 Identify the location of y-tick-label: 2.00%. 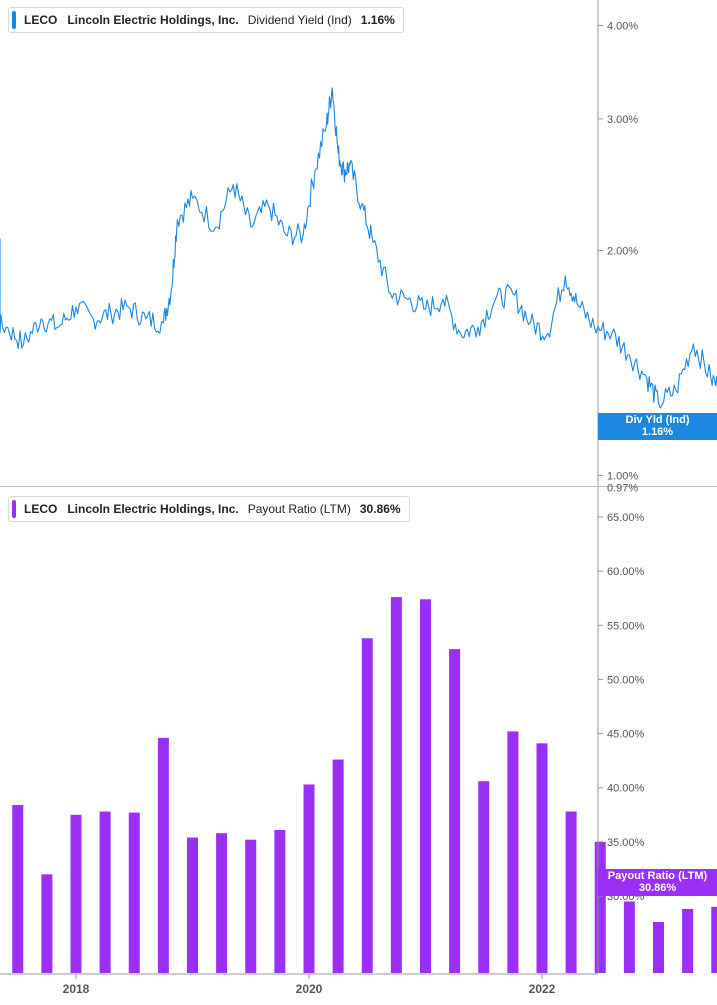
(622, 252).